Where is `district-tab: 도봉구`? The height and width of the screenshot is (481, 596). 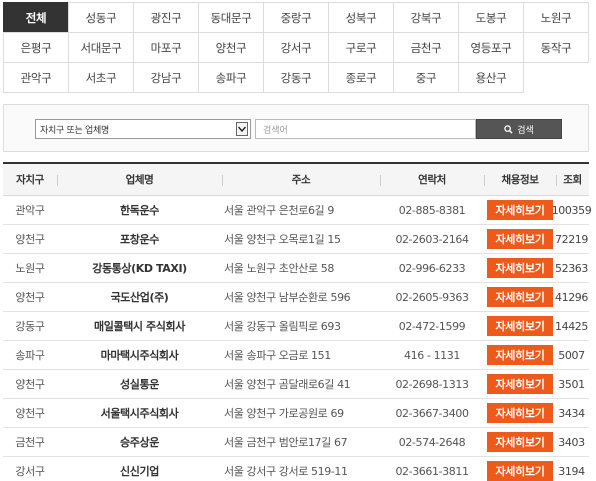
district-tab: 도봉구 is located at coordinates (491, 17).